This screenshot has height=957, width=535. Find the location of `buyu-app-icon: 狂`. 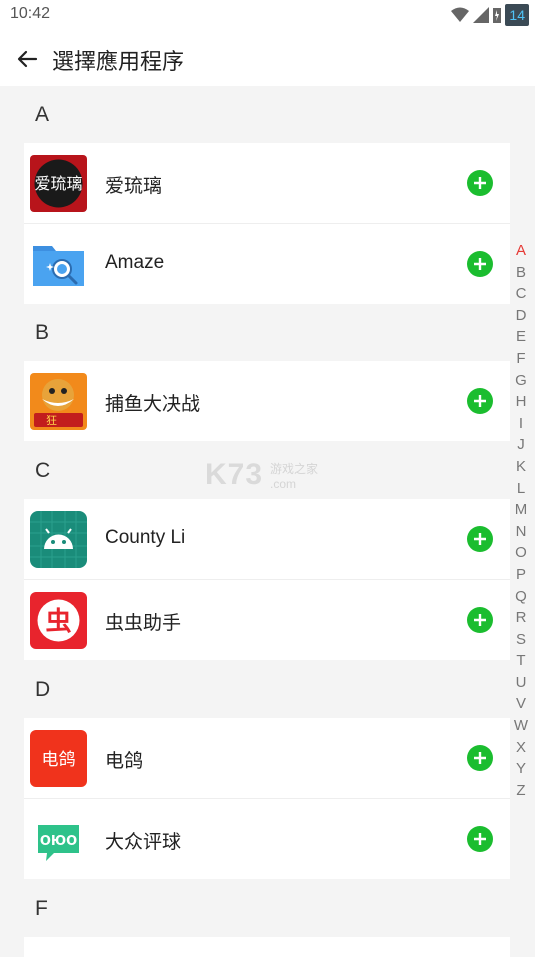

buyu-app-icon: 狂 is located at coordinates (58, 401).